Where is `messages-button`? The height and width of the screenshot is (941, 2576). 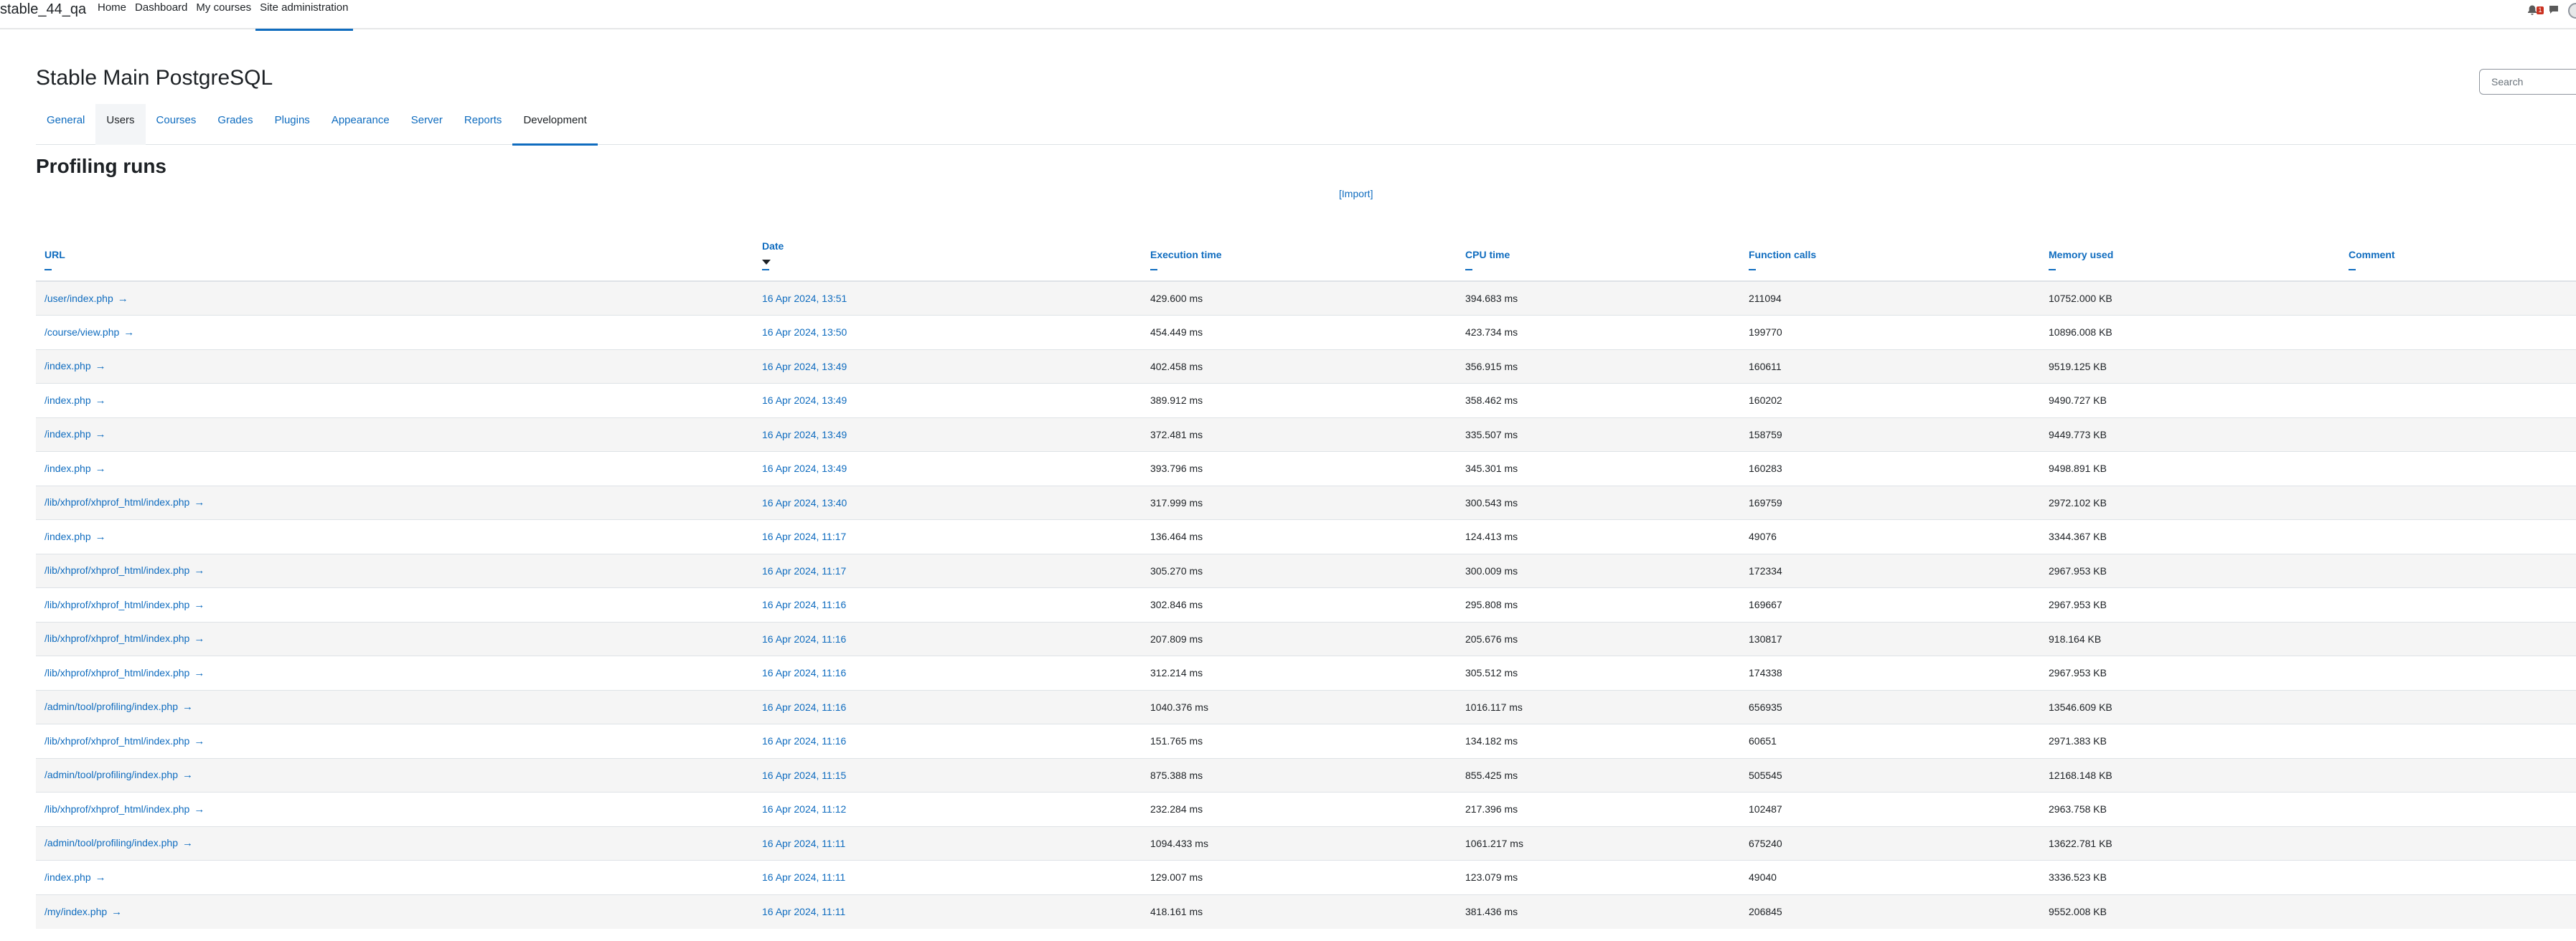
messages-button is located at coordinates (2553, 12).